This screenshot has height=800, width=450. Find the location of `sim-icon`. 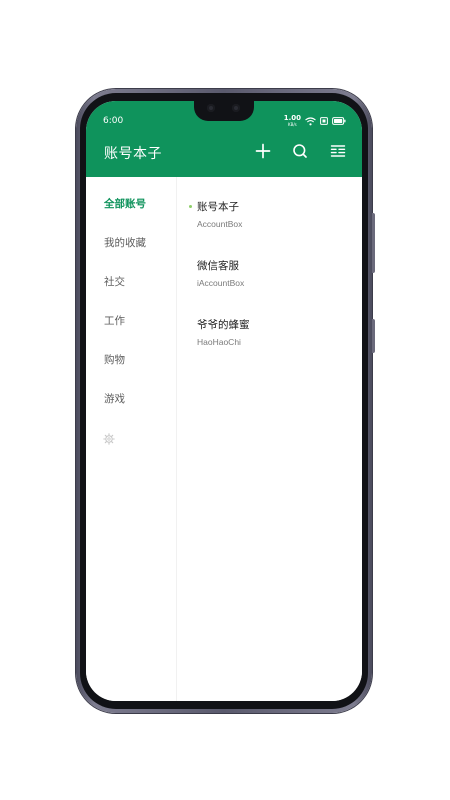

sim-icon is located at coordinates (324, 121).